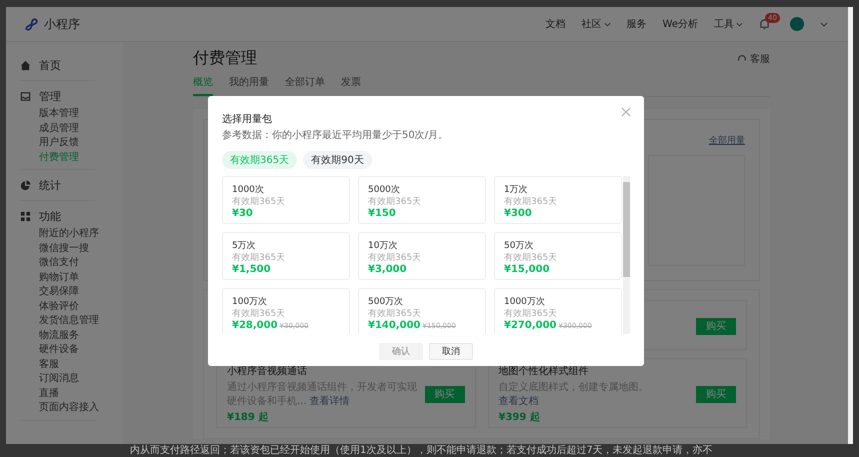 The image size is (859, 457). What do you see at coordinates (330, 401) in the screenshot?
I see `docs-link: 查看详情` at bounding box center [330, 401].